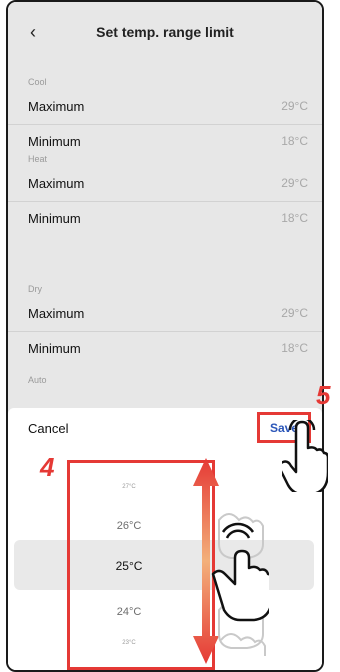 Image resolution: width=340 pixels, height=672 pixels. Describe the element at coordinates (165, 107) in the screenshot. I see `cool-maximum-row: Maximum 29°C` at that location.